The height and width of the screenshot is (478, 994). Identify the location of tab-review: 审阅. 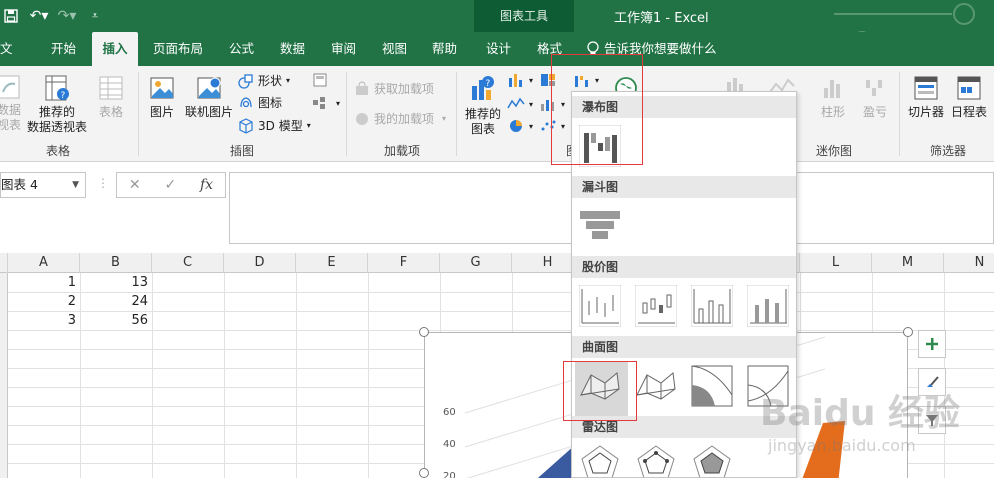
(343, 49).